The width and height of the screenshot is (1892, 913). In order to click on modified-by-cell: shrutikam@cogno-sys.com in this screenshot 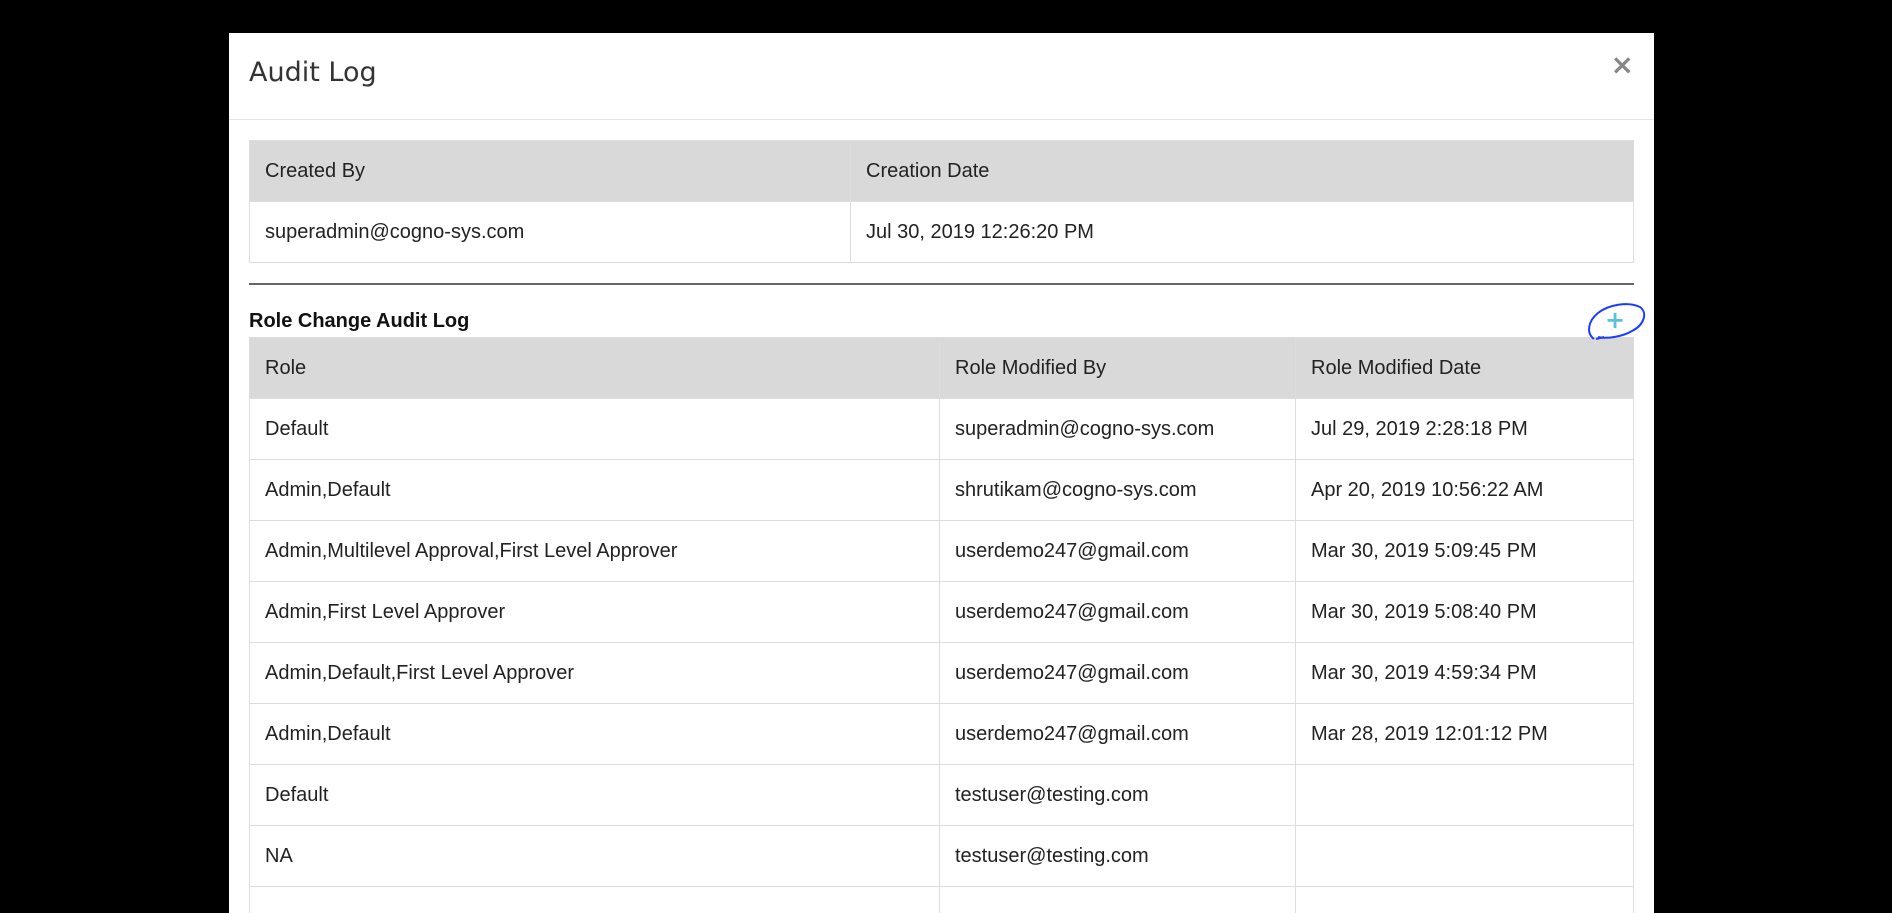, I will do `click(1118, 490)`.